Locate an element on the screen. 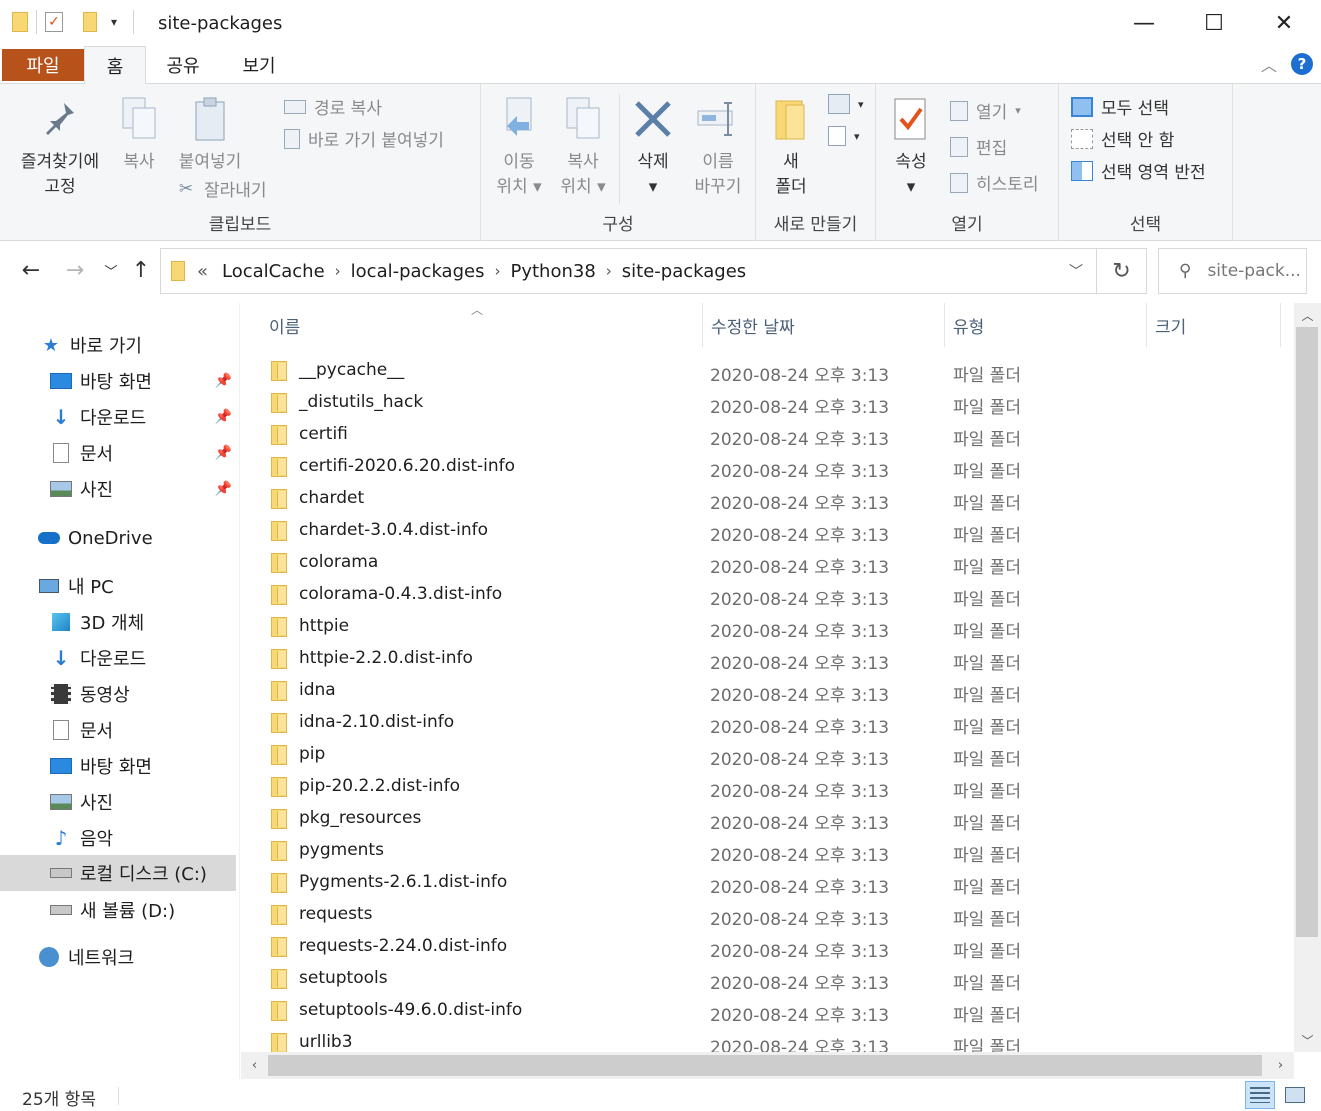  nav-qa-desktop: 바탕 화면 📌 is located at coordinates (118, 381).